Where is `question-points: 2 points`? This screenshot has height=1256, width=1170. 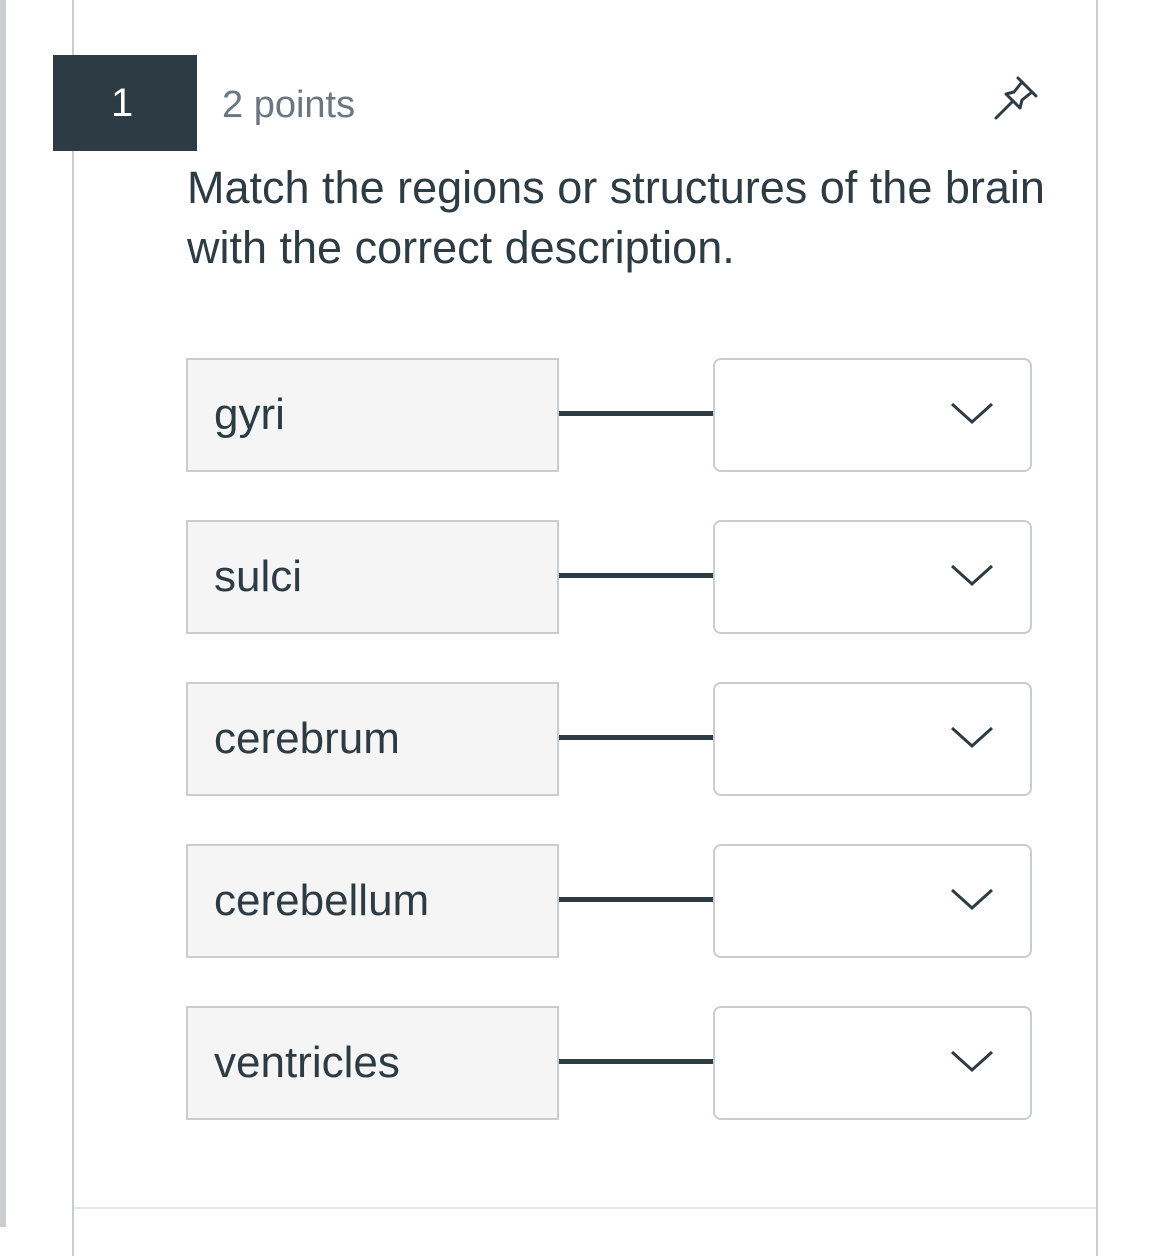
question-points: 2 points is located at coordinates (289, 105).